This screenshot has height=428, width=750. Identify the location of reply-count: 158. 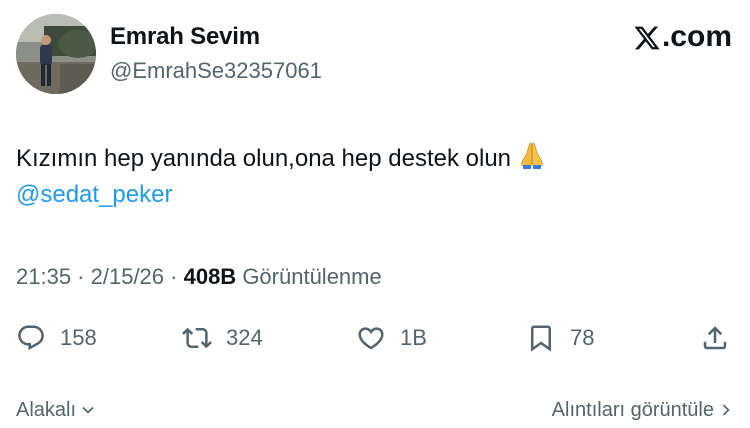
(78, 337).